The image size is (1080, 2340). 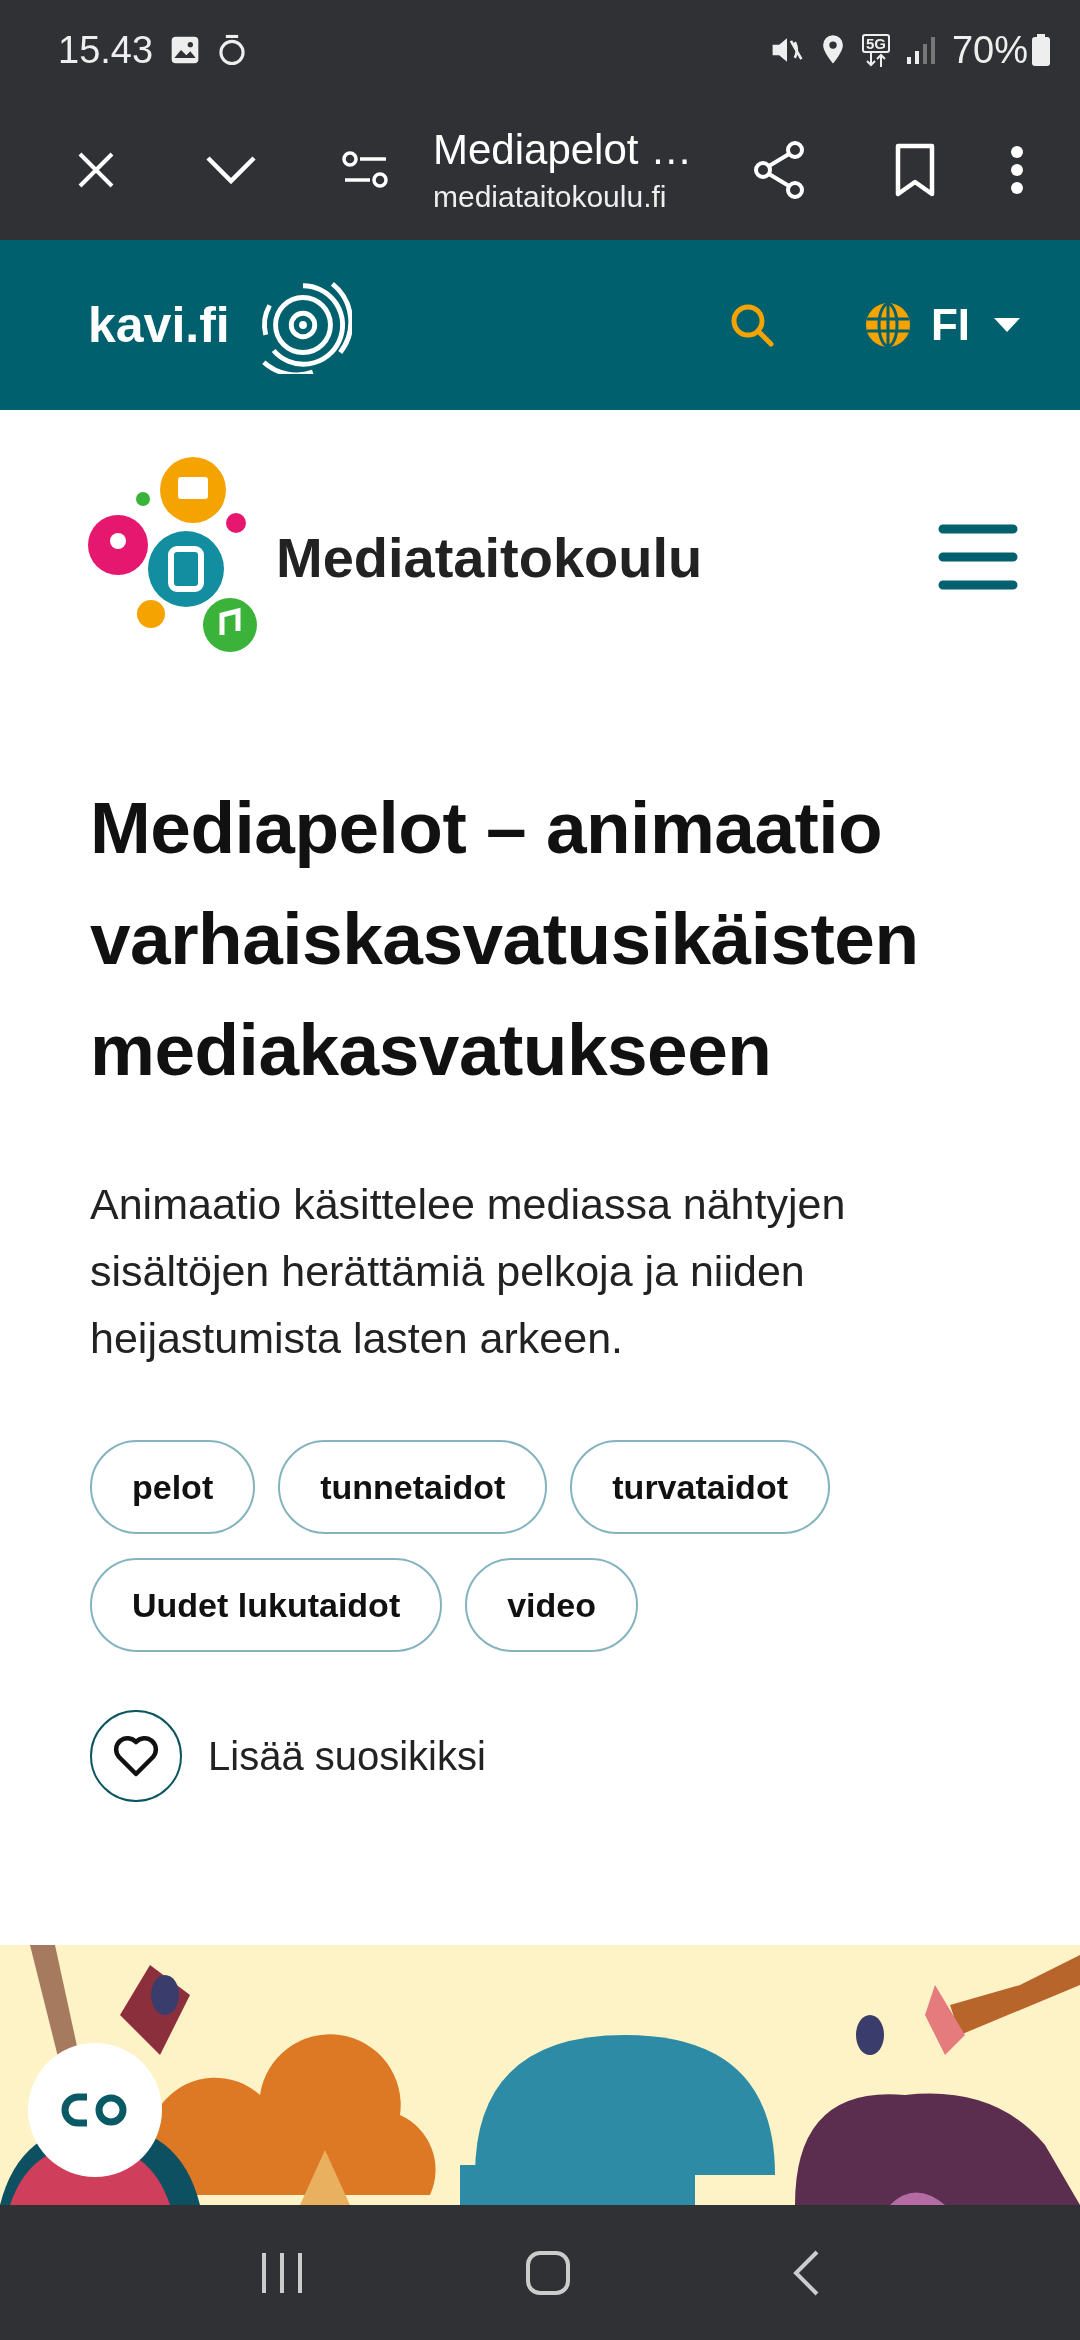 I want to click on recent-apps-icon, so click(x=282, y=2272).